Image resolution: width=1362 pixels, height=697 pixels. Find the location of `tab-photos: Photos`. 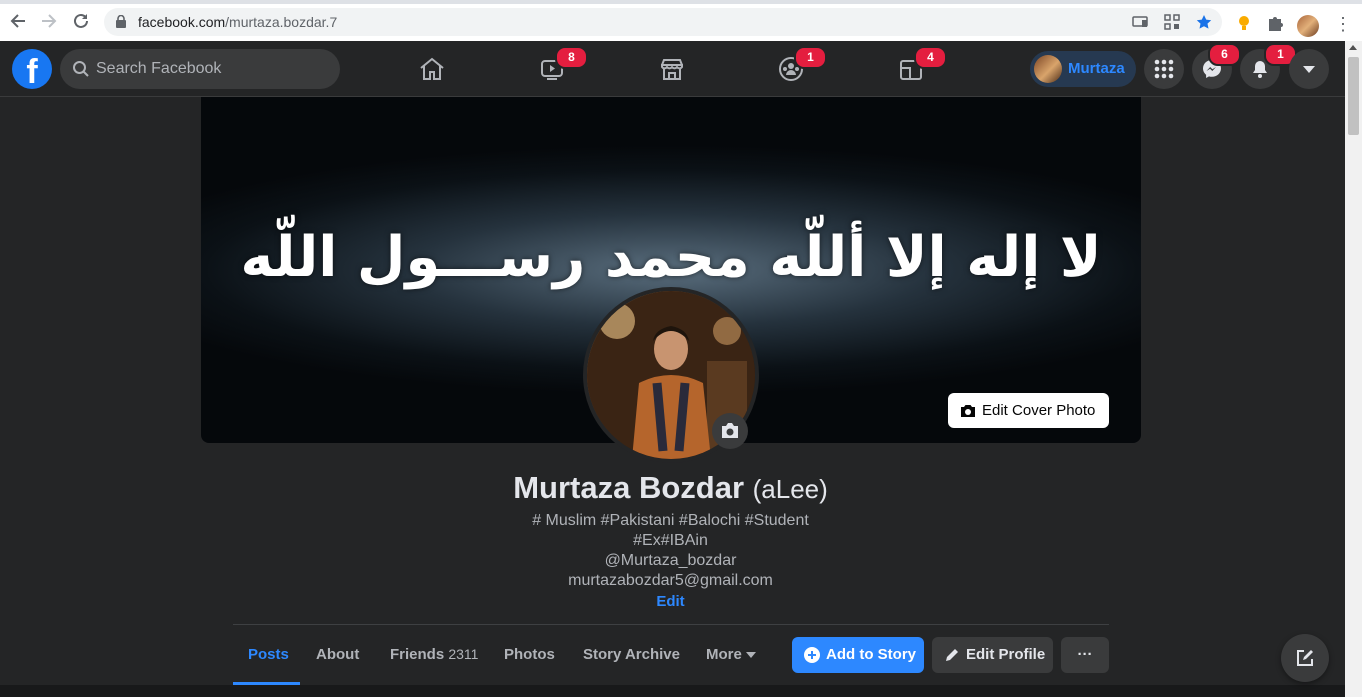

tab-photos: Photos is located at coordinates (529, 654).